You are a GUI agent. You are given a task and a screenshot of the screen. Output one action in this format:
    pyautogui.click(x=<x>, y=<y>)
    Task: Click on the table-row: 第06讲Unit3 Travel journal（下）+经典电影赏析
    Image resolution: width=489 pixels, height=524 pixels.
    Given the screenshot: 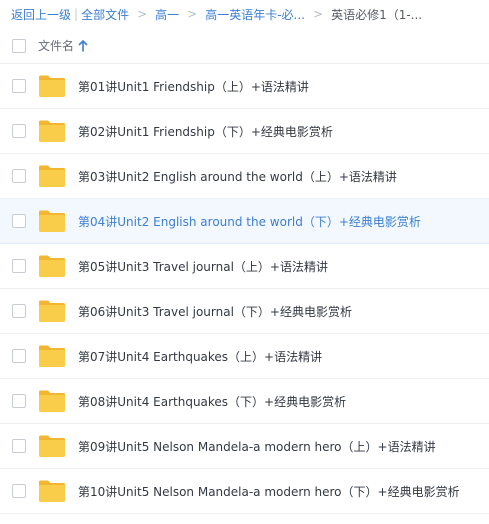 What is the action you would take?
    pyautogui.click(x=244, y=311)
    